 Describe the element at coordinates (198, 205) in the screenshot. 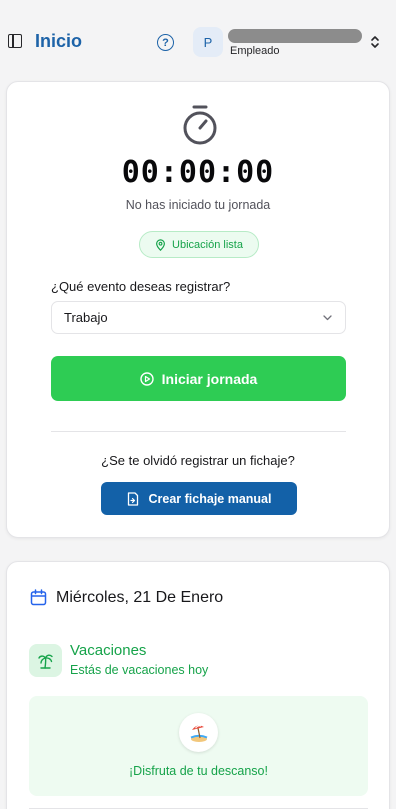

I see `status-text: No has iniciado tu jornada` at that location.